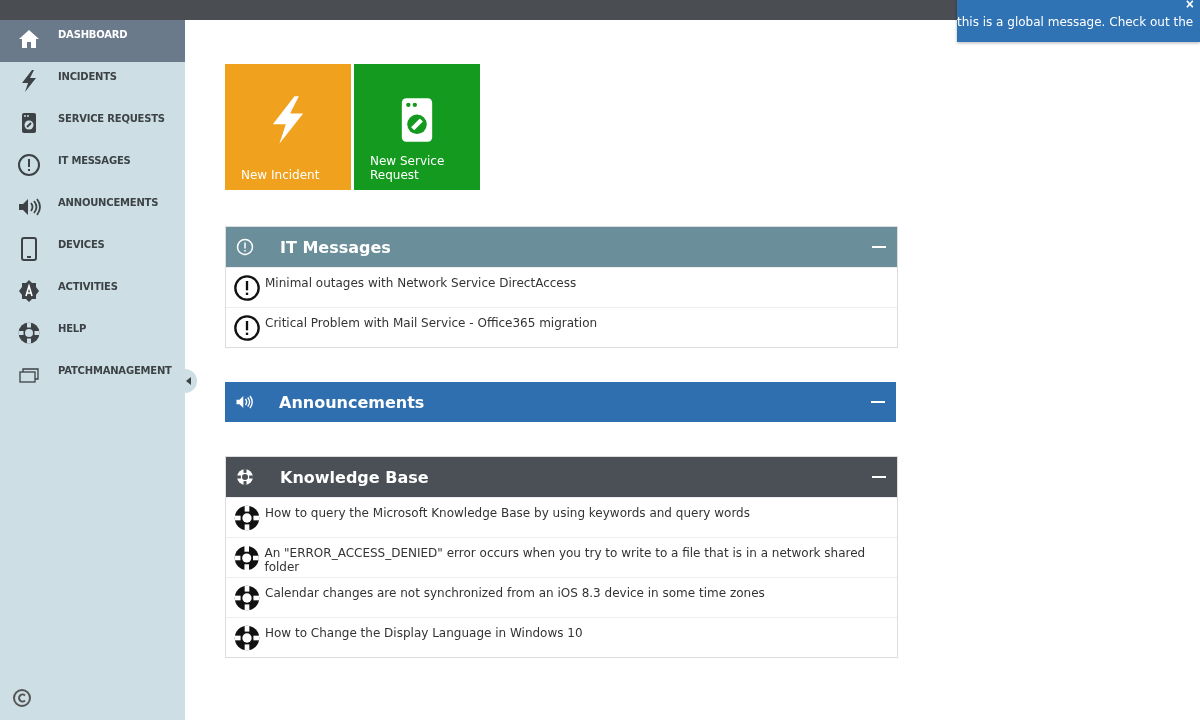 This screenshot has width=1200, height=720. Describe the element at coordinates (22, 698) in the screenshot. I see `copyright-icon` at that location.